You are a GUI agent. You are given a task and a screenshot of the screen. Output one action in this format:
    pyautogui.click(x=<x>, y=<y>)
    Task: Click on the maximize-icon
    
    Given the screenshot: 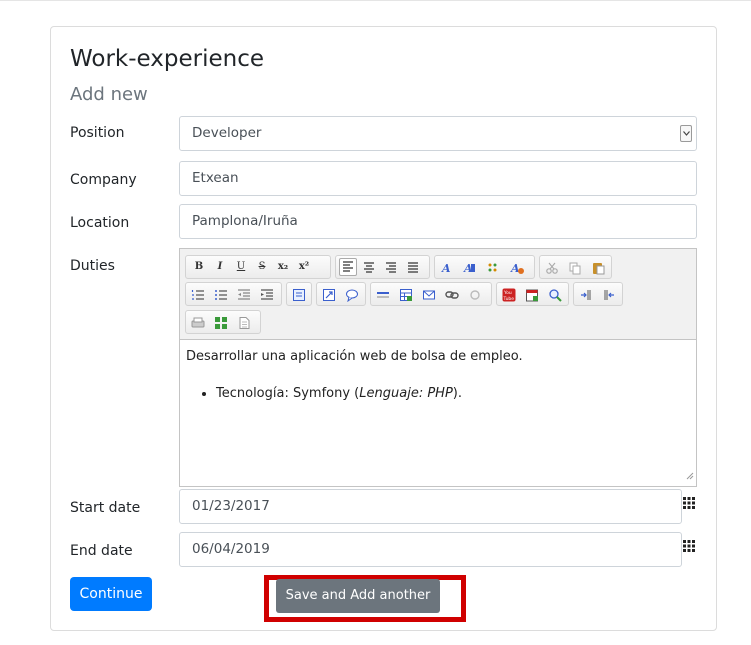 What is the action you would take?
    pyautogui.click(x=221, y=322)
    